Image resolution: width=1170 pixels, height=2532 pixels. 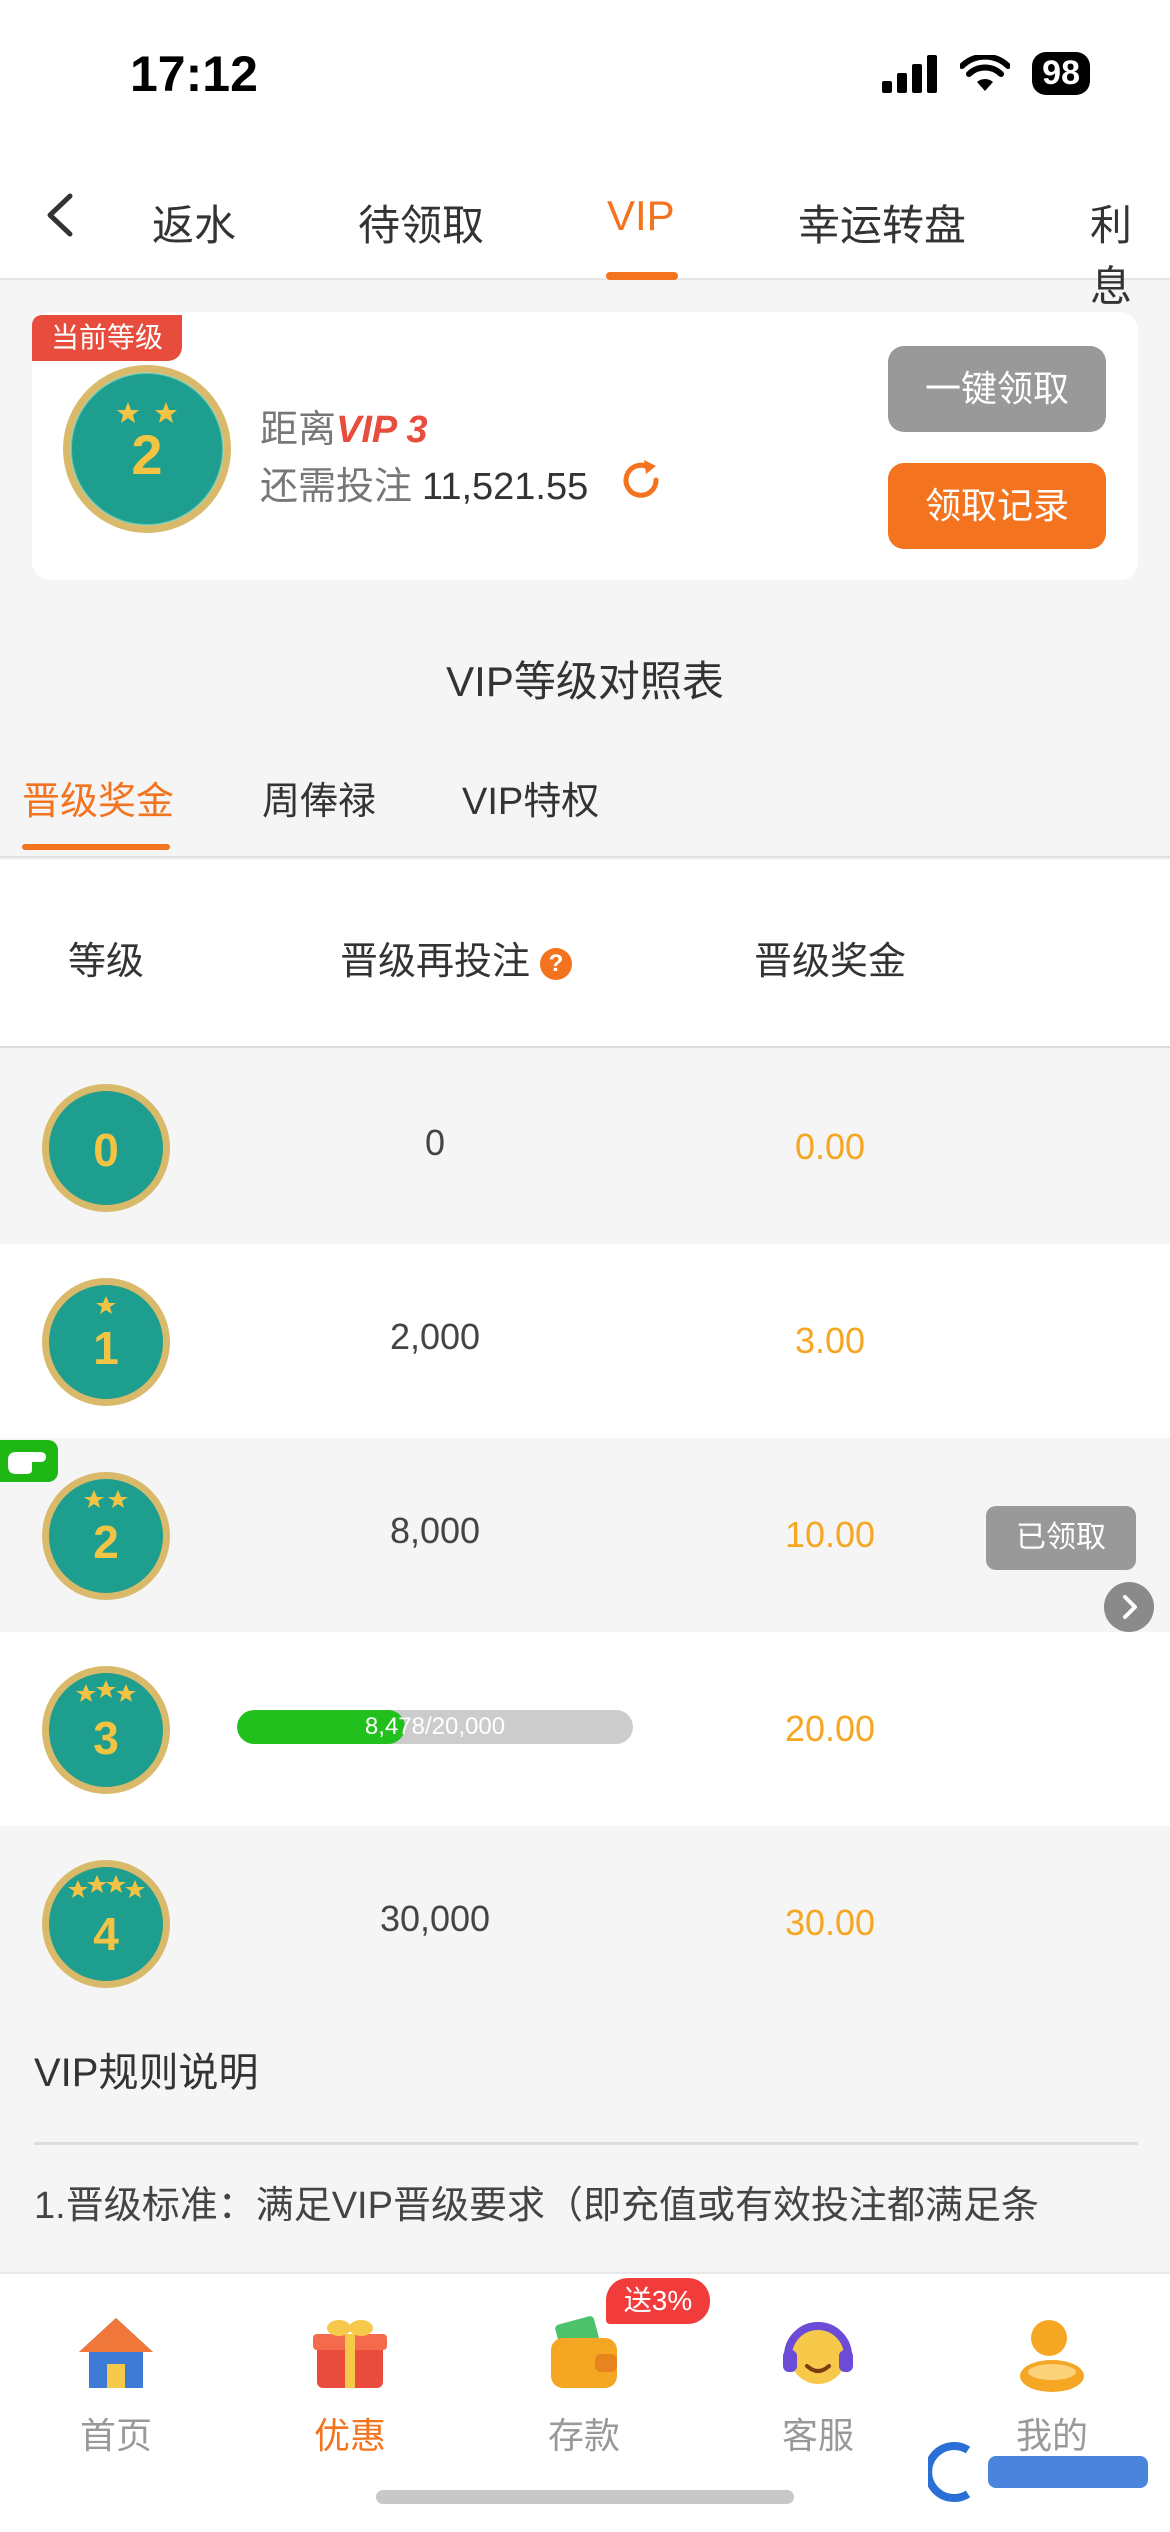 I want to click on rules-divider, so click(x=586, y=2143).